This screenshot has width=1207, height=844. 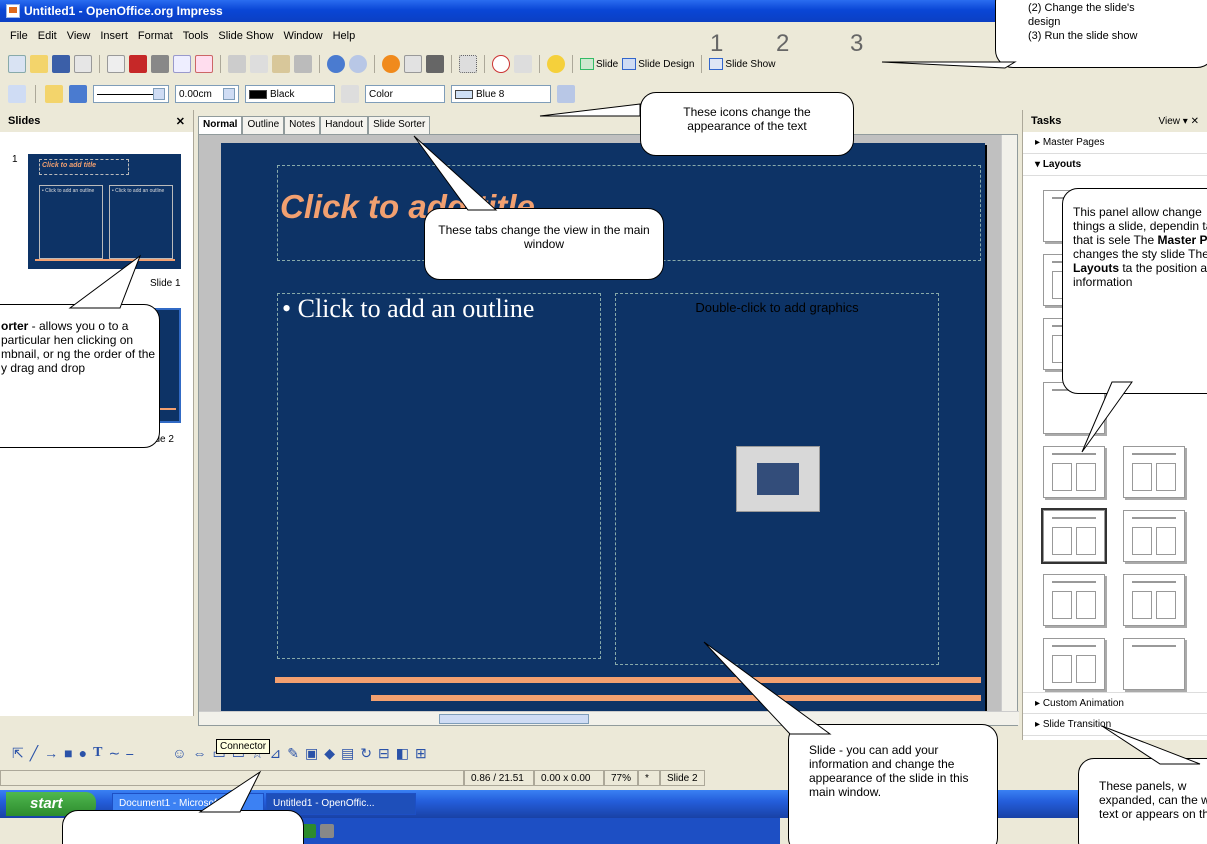 I want to click on clone-format-icon, so click(x=303, y=64).